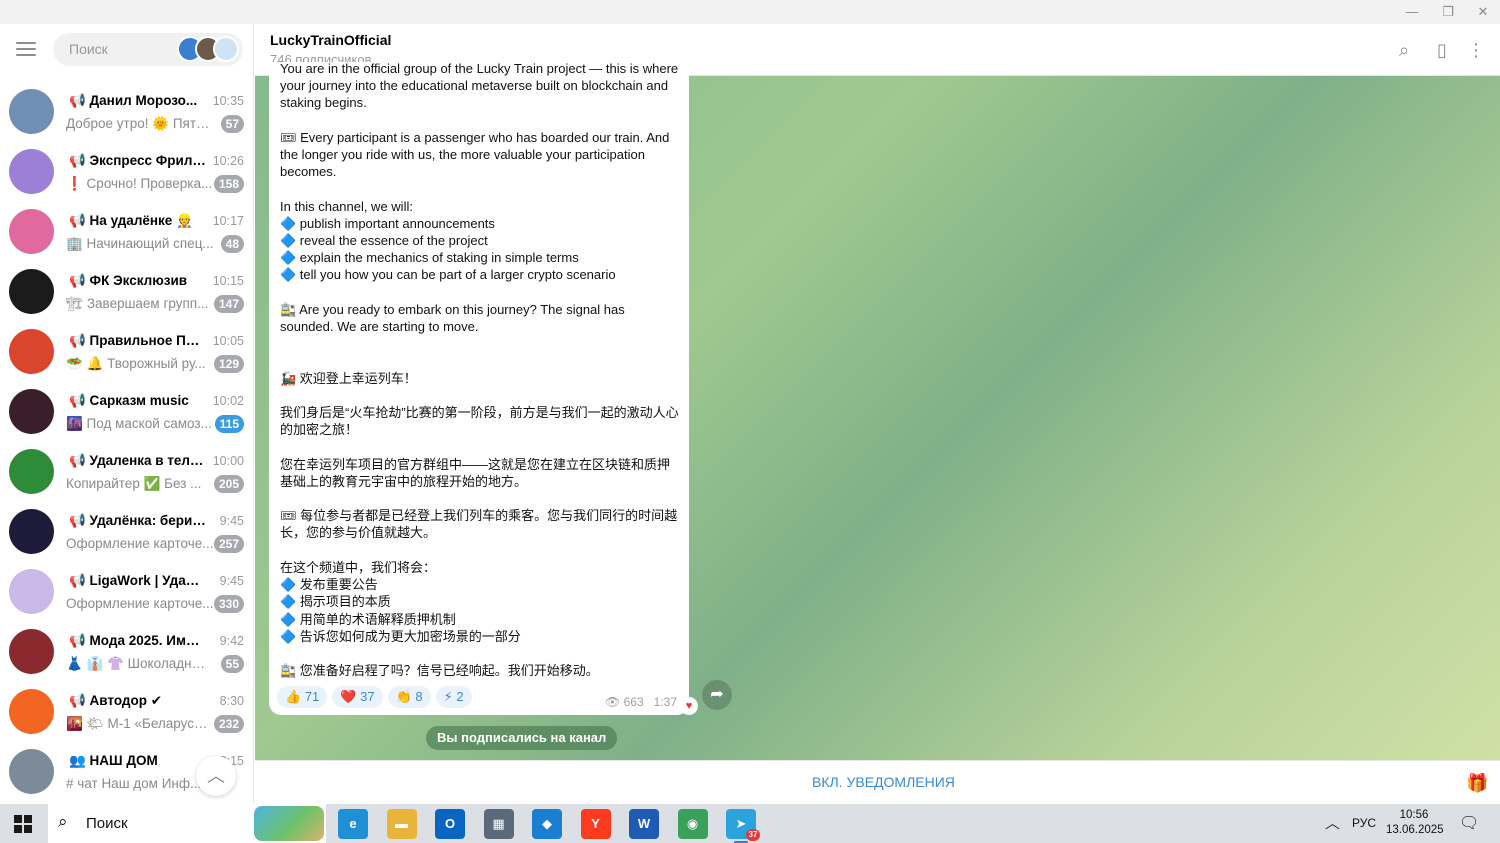  I want to click on folder-avatars, so click(208, 49).